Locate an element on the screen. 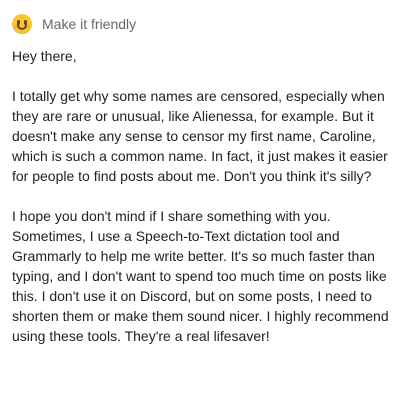 Image resolution: width=407 pixels, height=413 pixels. suggestion-title: Make it friendly is located at coordinates (89, 24).